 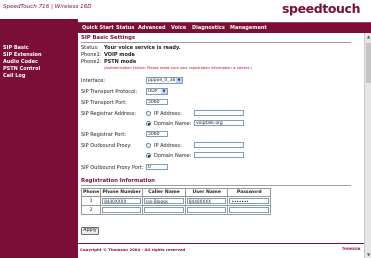 I want to click on column-header: Password, so click(x=249, y=192).